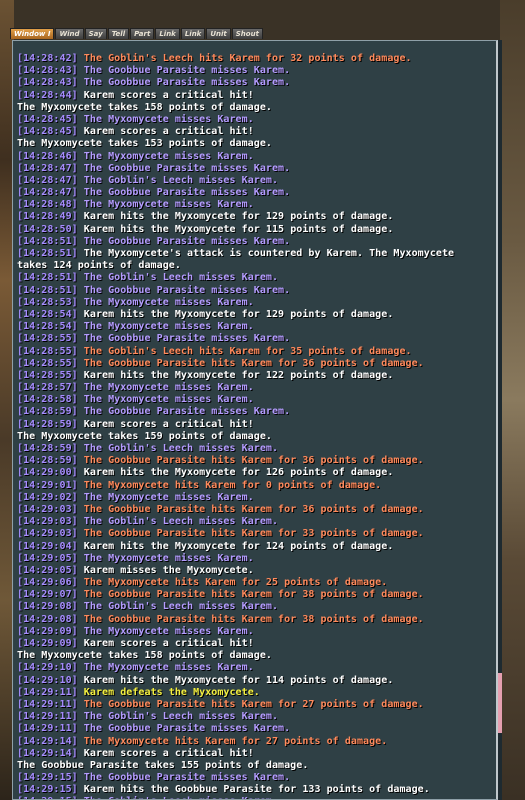  What do you see at coordinates (193, 33) in the screenshot?
I see `tab-link-2: Link` at bounding box center [193, 33].